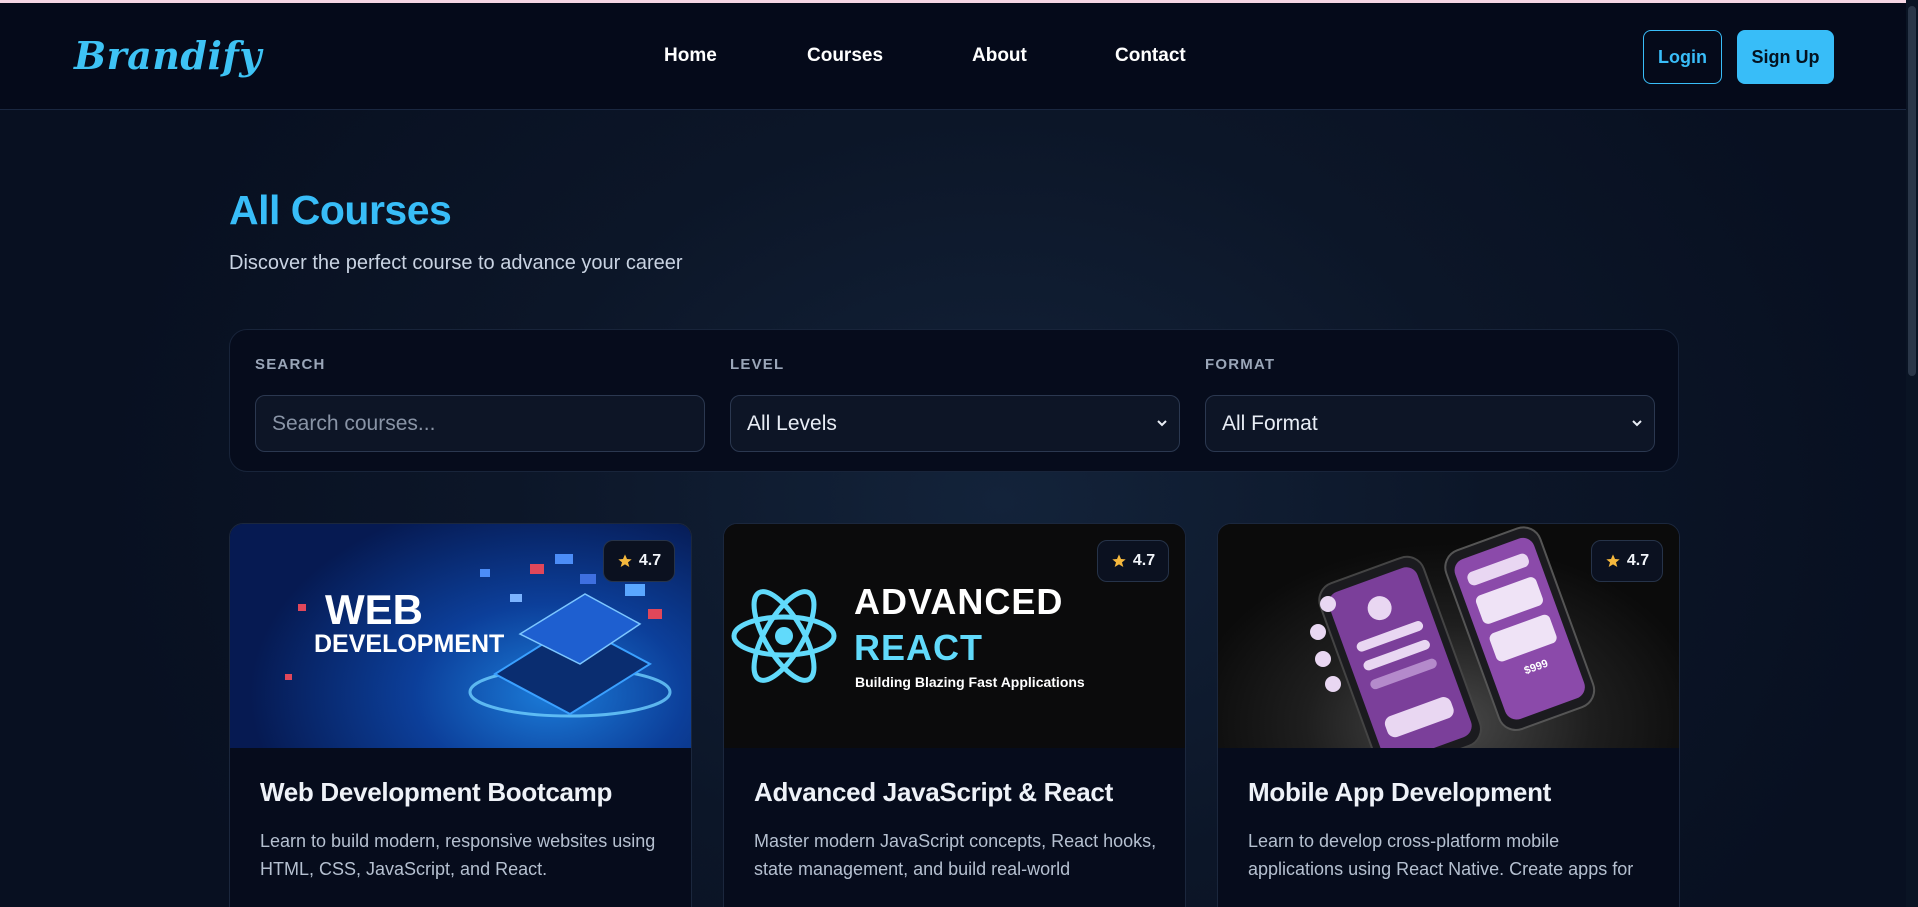 Image resolution: width=1918 pixels, height=907 pixels. Describe the element at coordinates (436, 792) in the screenshot. I see `course-title: Web Development Bootcamp` at that location.